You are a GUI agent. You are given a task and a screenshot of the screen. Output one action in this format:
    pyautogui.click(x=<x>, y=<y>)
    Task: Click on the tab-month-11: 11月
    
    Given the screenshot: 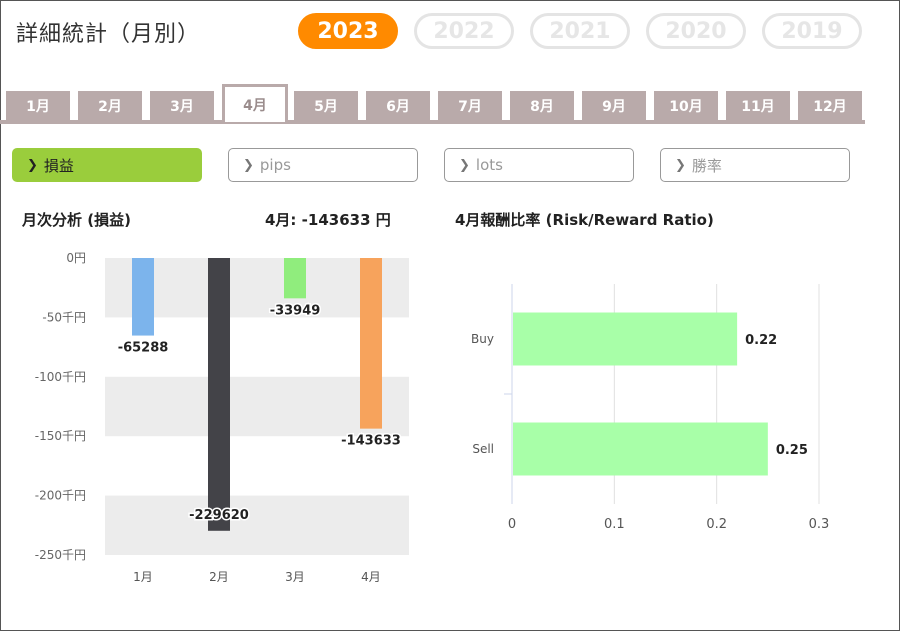 What is the action you would take?
    pyautogui.click(x=758, y=105)
    